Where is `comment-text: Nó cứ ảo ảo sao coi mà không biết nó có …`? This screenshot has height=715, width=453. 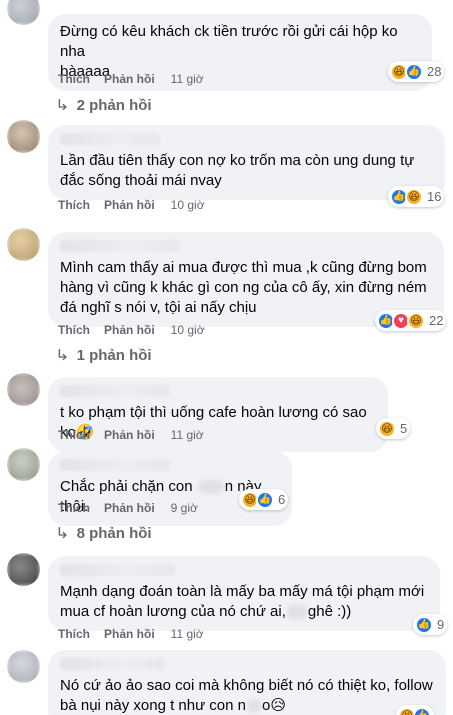 comment-text: Nó cứ ảo ảo sao coi mà không biết nó có … is located at coordinates (246, 695).